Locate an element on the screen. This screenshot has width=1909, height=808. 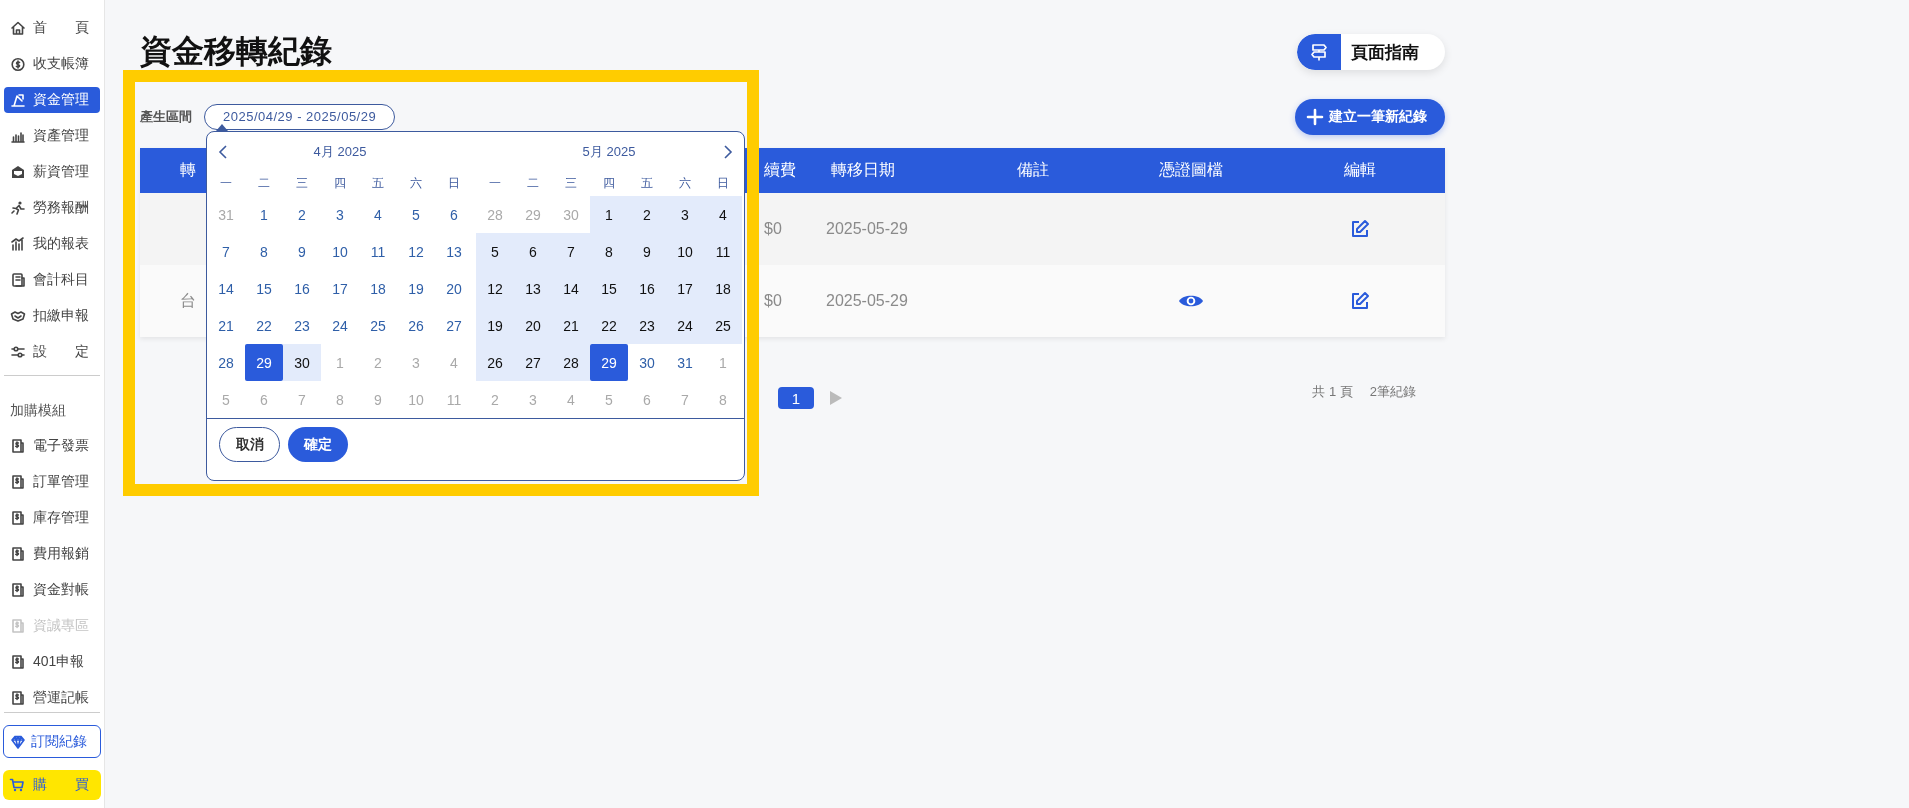
date-range-field: 2025/04/29 - 2025/05/29 is located at coordinates (300, 117).